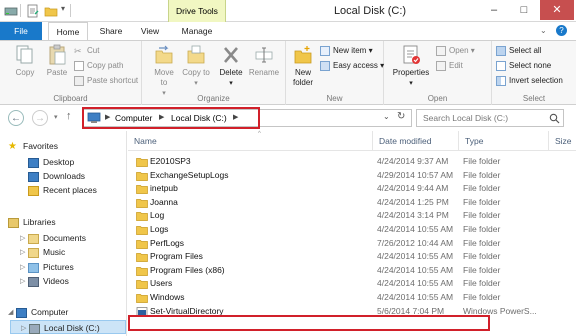  I want to click on file-row: E2010SP3 4/24/2014 9:37 AM File folder, so click(352, 162).